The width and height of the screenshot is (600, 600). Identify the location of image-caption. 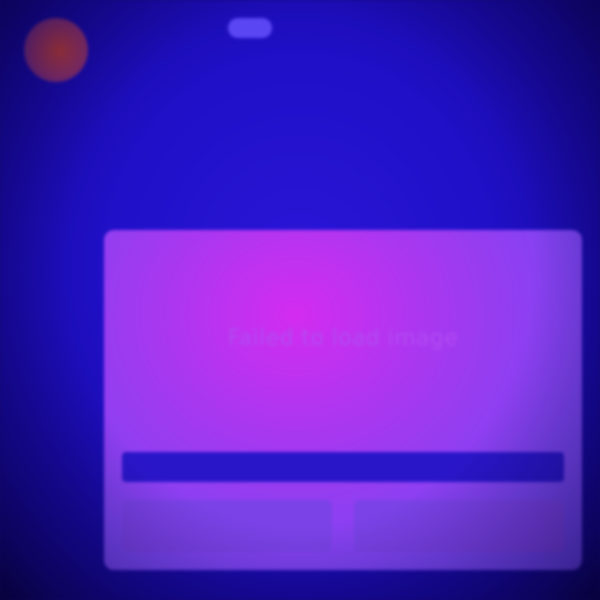
(343, 467).